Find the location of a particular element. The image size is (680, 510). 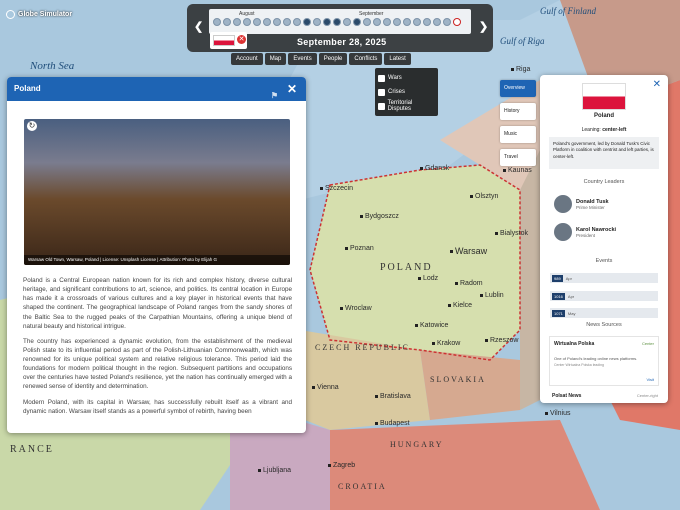

conflicts-dropdown: Wars Crises Territorial Disputes is located at coordinates (406, 92).